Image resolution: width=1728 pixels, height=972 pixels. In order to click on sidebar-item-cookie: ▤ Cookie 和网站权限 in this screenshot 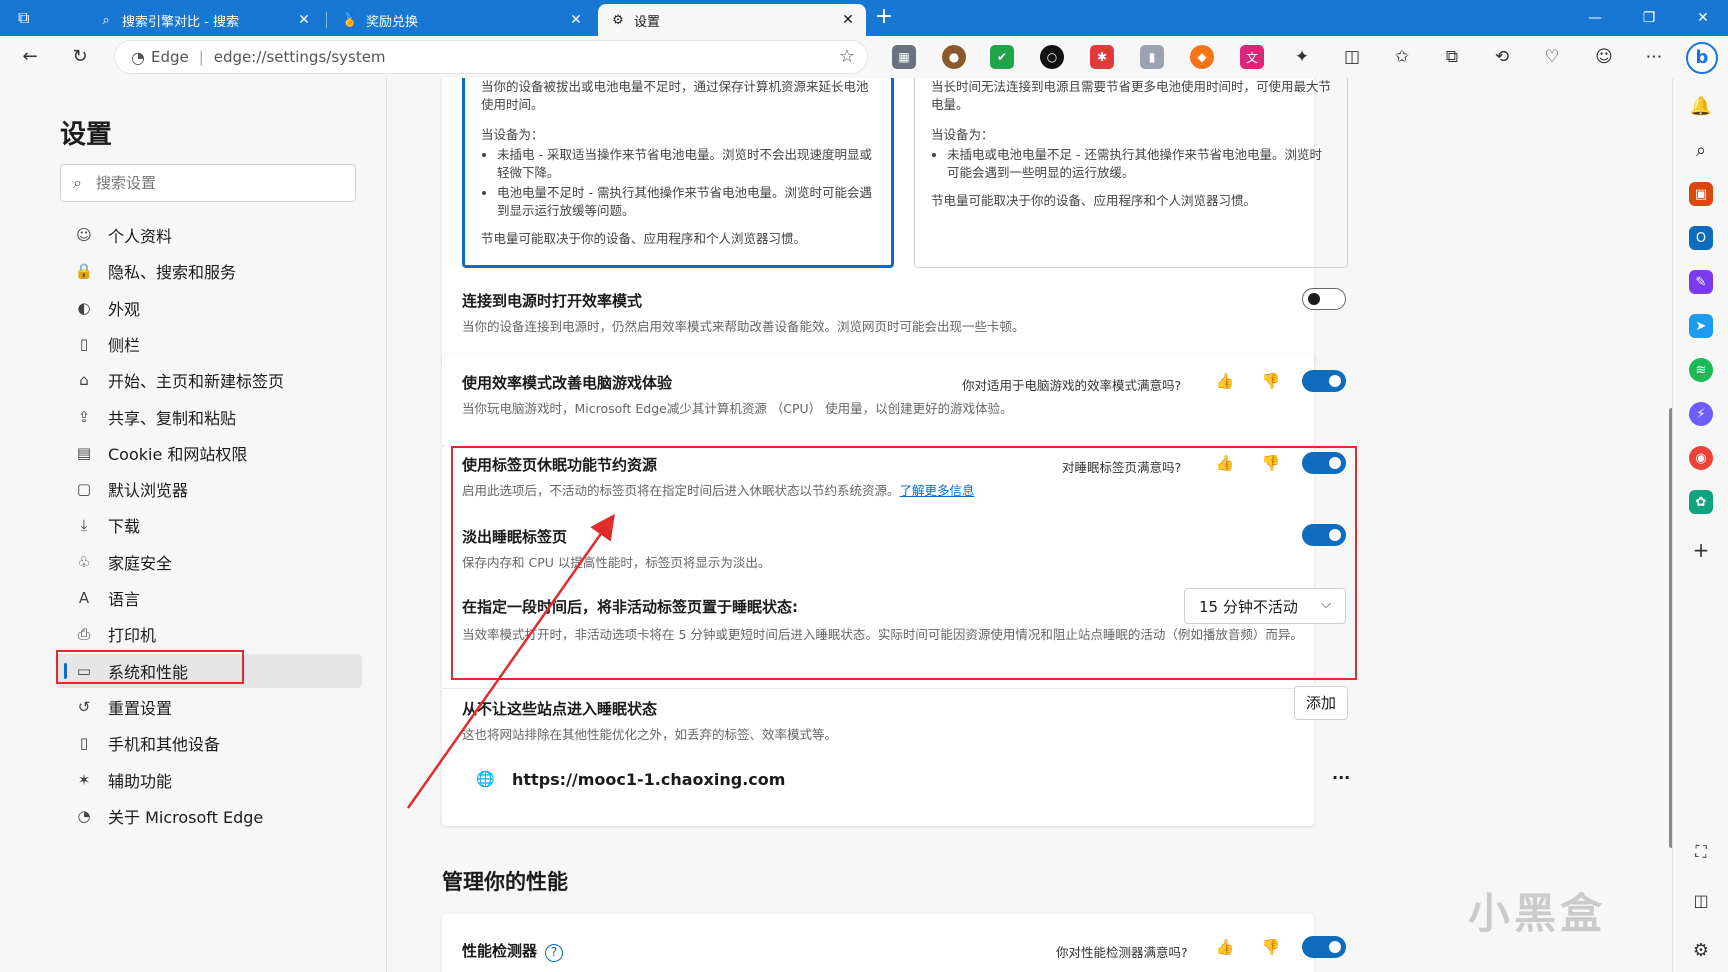, I will do `click(219, 453)`.